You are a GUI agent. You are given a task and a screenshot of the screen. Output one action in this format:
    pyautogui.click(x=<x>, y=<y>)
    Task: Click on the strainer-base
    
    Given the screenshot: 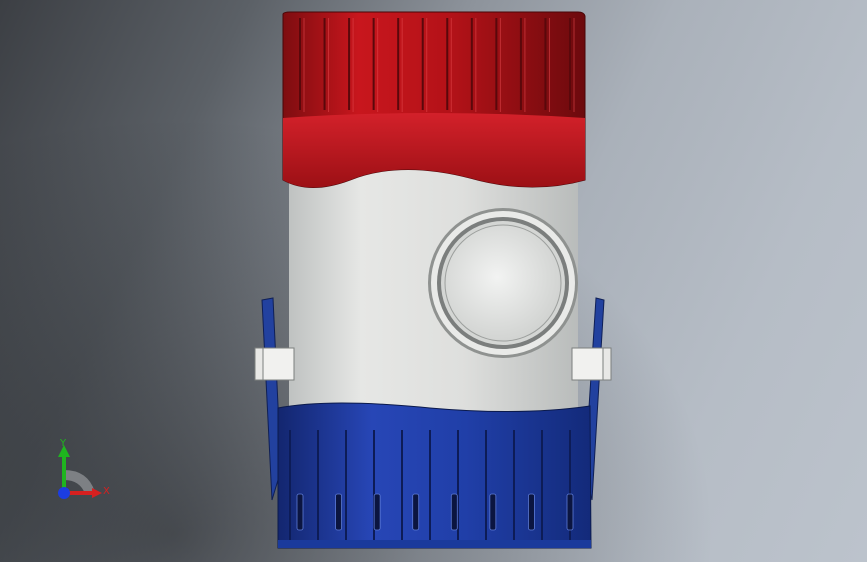 What is the action you would take?
    pyautogui.click(x=434, y=475)
    